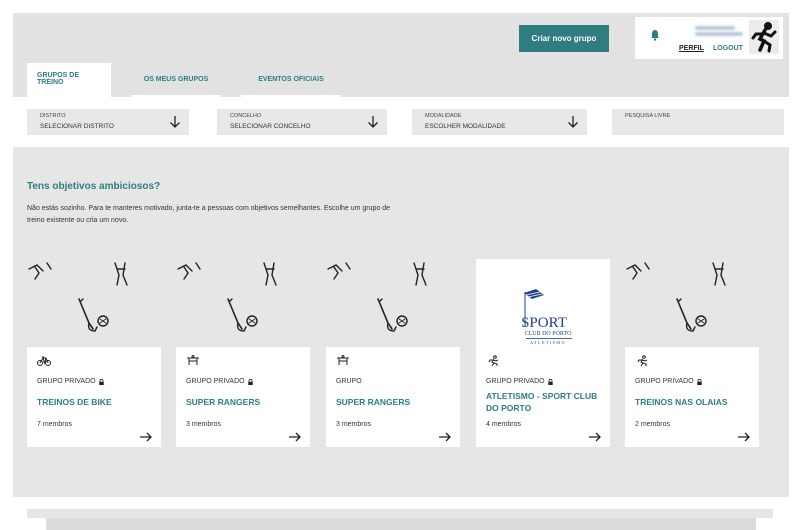 Image resolution: width=800 pixels, height=530 pixels. I want to click on logo-text: SPORT, so click(544, 323).